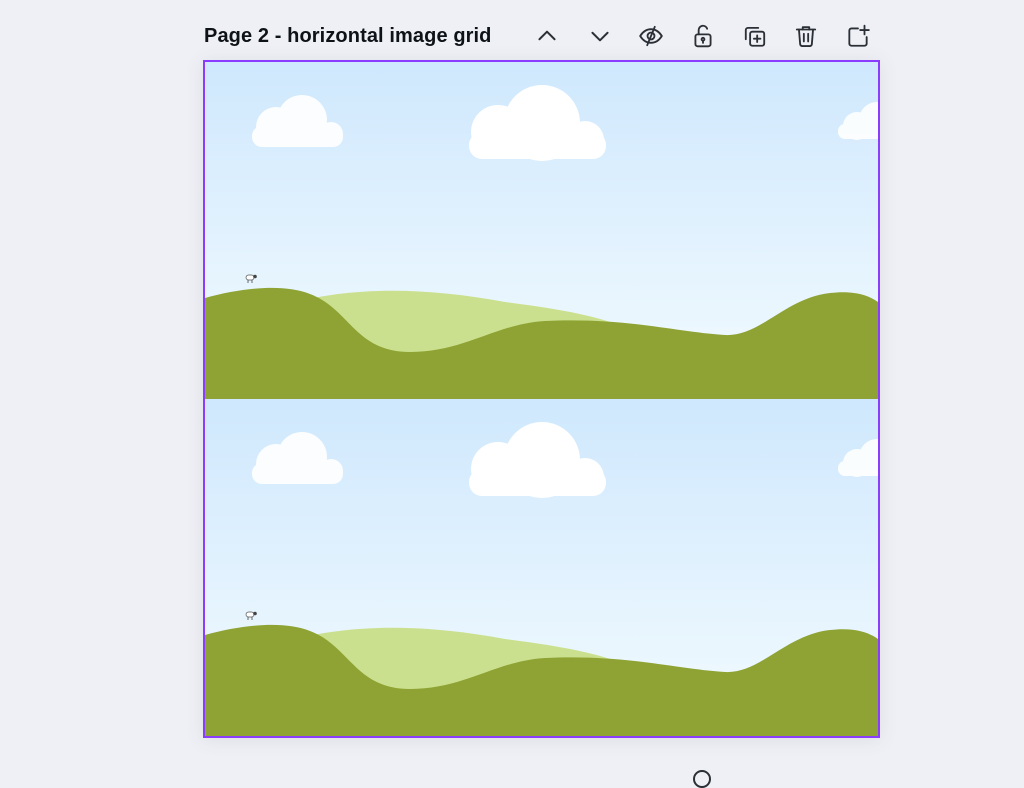  I want to click on duplicate-page-button, so click(755, 36).